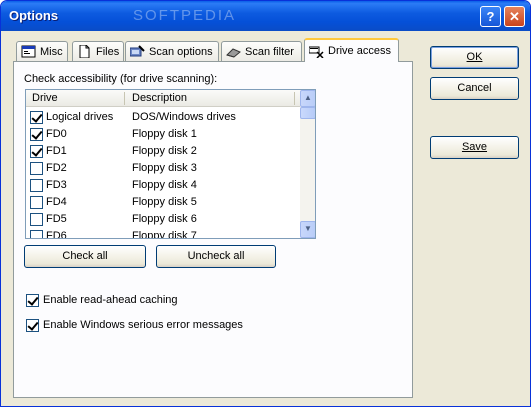 The width and height of the screenshot is (531, 407). I want to click on list-item: FD2 Floppy disk 3, so click(163, 168).